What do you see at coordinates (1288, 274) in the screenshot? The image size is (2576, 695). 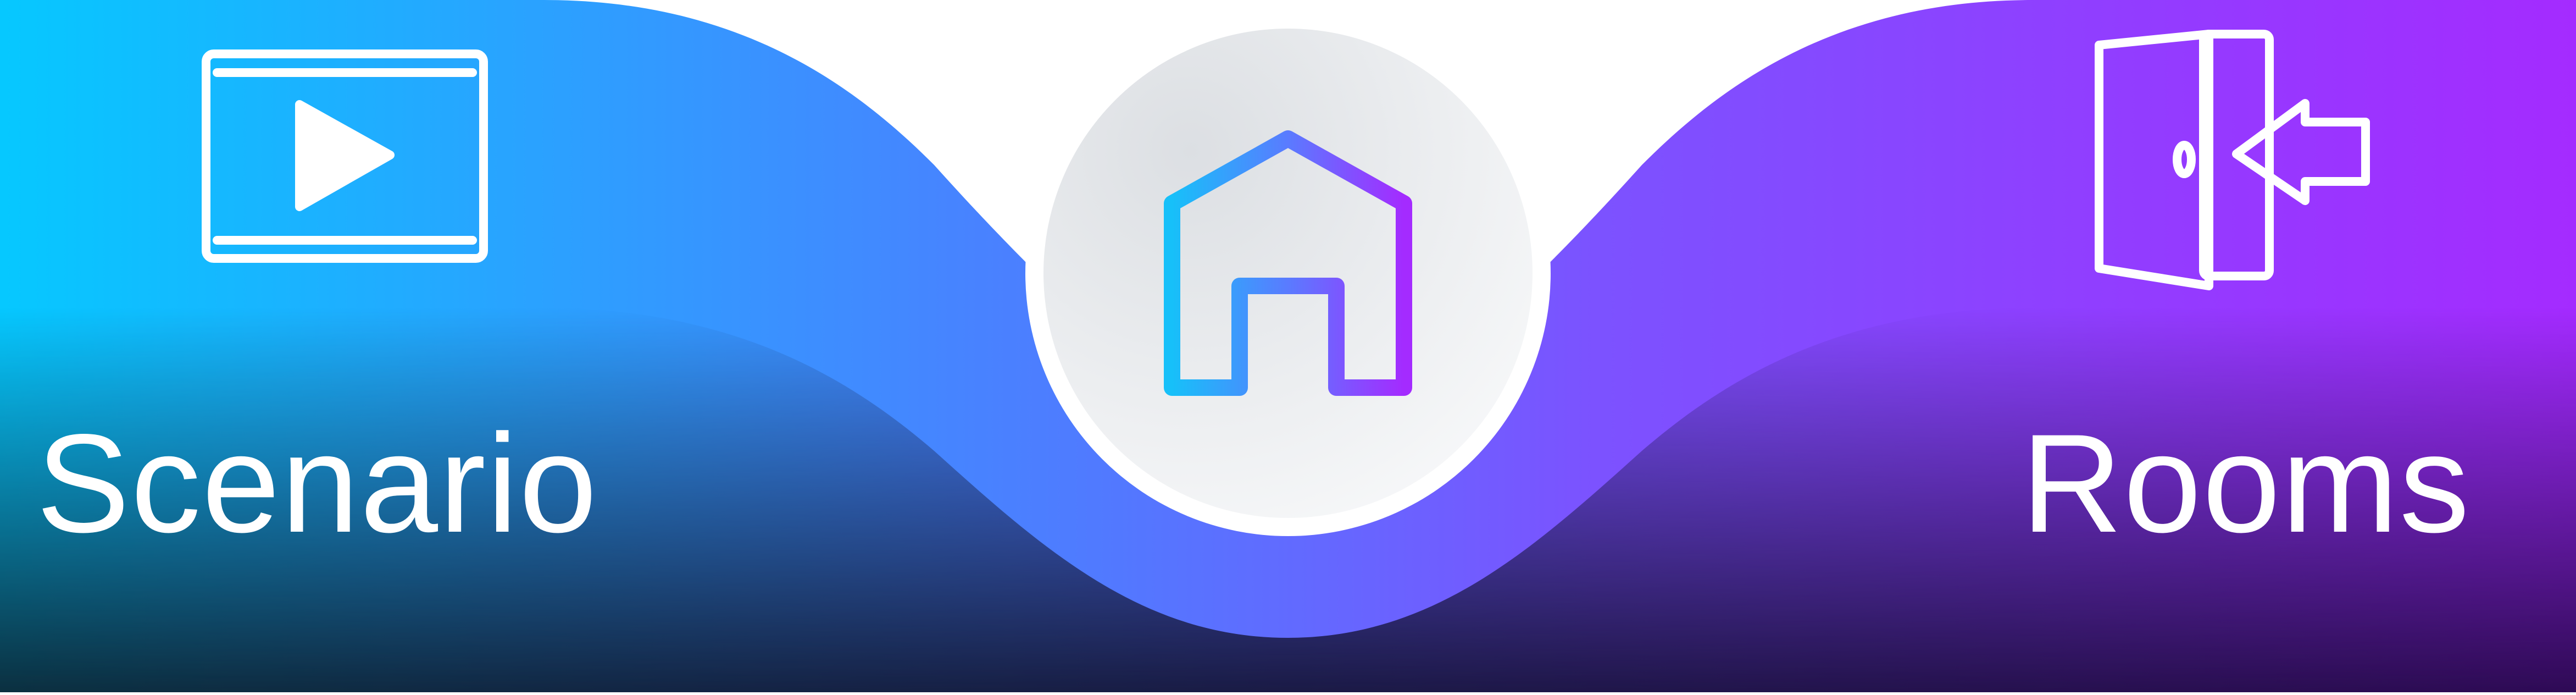 I see `home-fab-button` at bounding box center [1288, 274].